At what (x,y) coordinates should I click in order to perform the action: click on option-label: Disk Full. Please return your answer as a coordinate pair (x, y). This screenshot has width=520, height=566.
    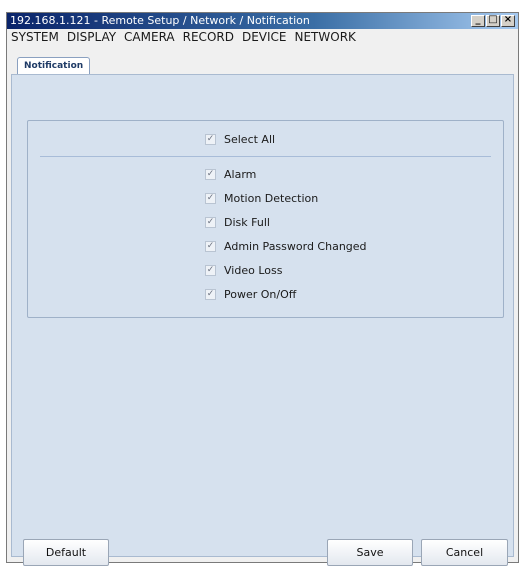
    Looking at the image, I should click on (247, 222).